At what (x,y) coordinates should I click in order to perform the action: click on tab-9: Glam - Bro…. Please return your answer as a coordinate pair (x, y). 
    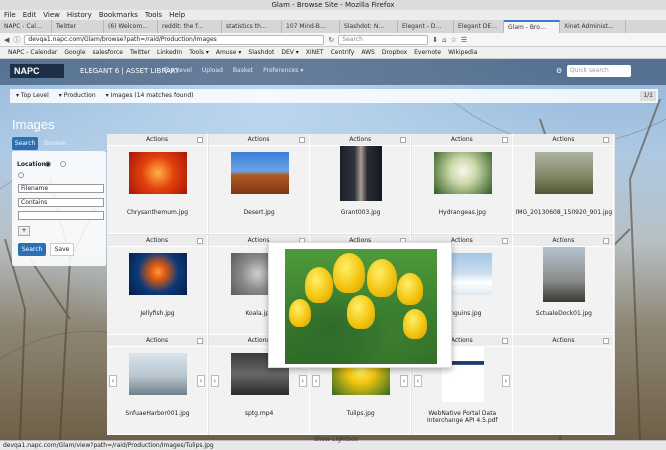
    Looking at the image, I should click on (532, 26).